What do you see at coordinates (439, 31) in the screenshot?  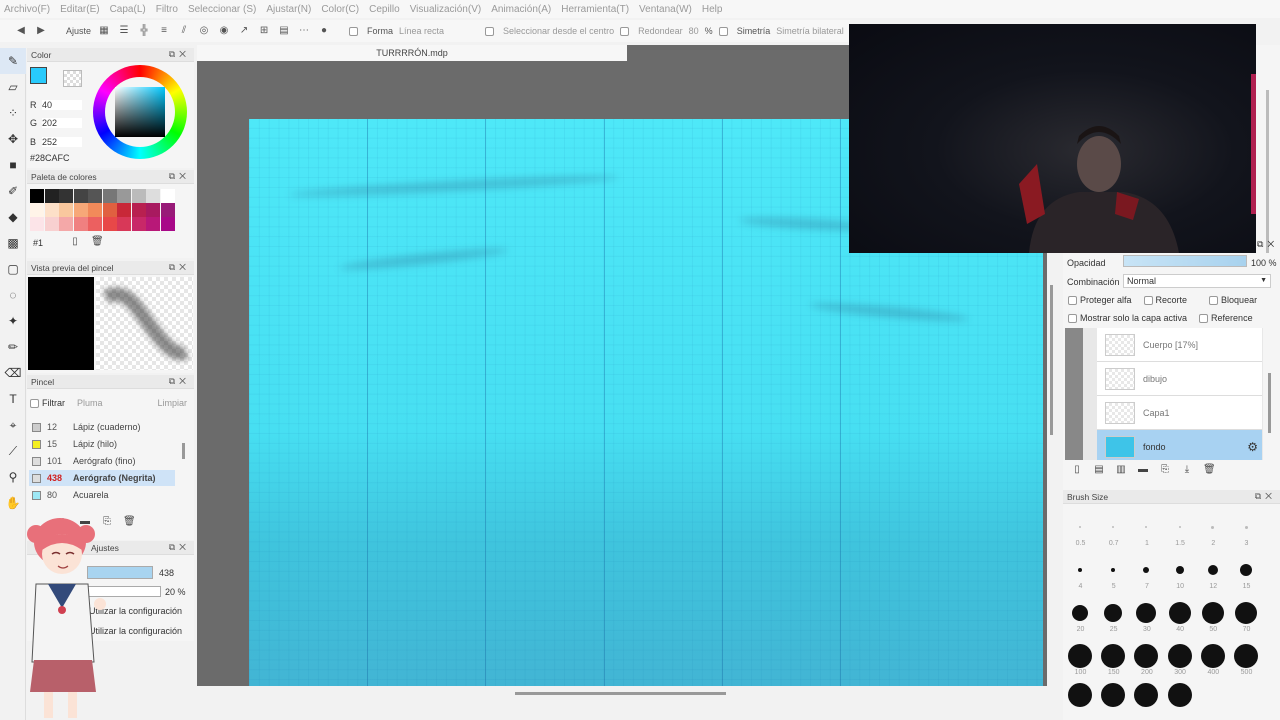 I see `forma-select: Línea recta` at bounding box center [439, 31].